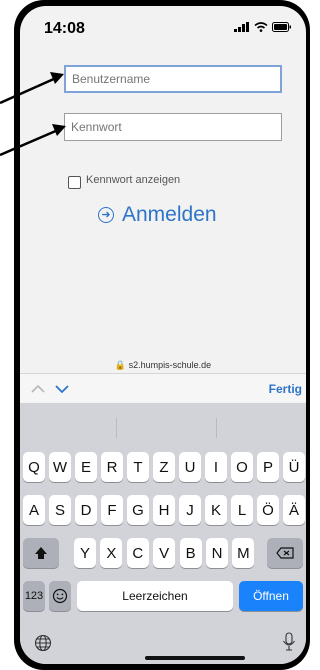  What do you see at coordinates (106, 215) in the screenshot?
I see `arrow-circle-icon: ➜` at bounding box center [106, 215].